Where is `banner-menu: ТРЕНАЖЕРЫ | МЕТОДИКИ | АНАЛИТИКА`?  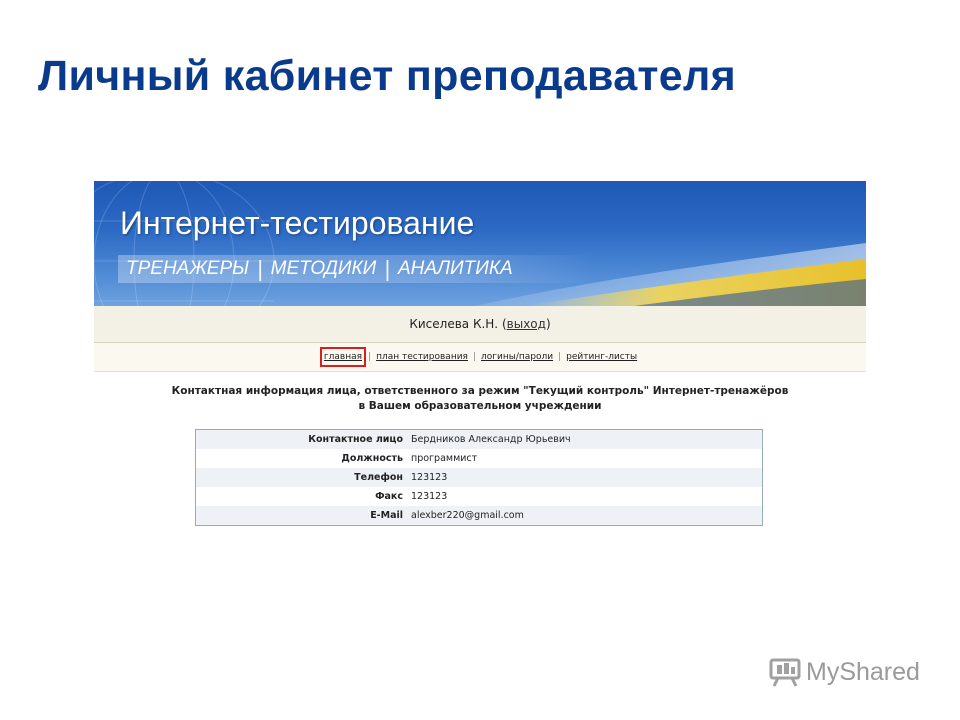
banner-menu: ТРЕНАЖЕРЫ | МЕТОДИКИ | АНАЛИТИКА is located at coordinates (357, 269).